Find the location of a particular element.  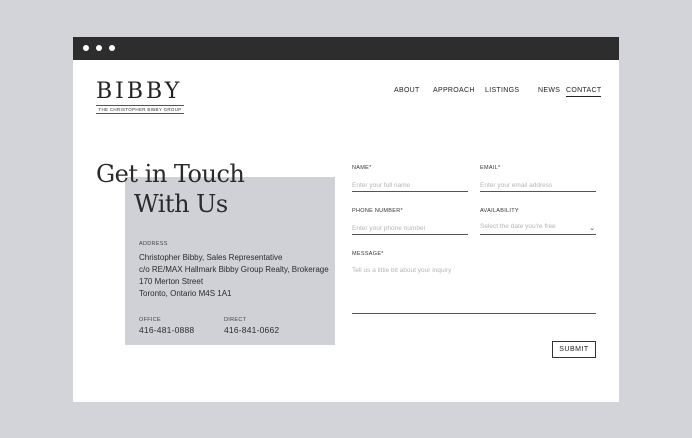

email-label: EMAIL* is located at coordinates (490, 168).